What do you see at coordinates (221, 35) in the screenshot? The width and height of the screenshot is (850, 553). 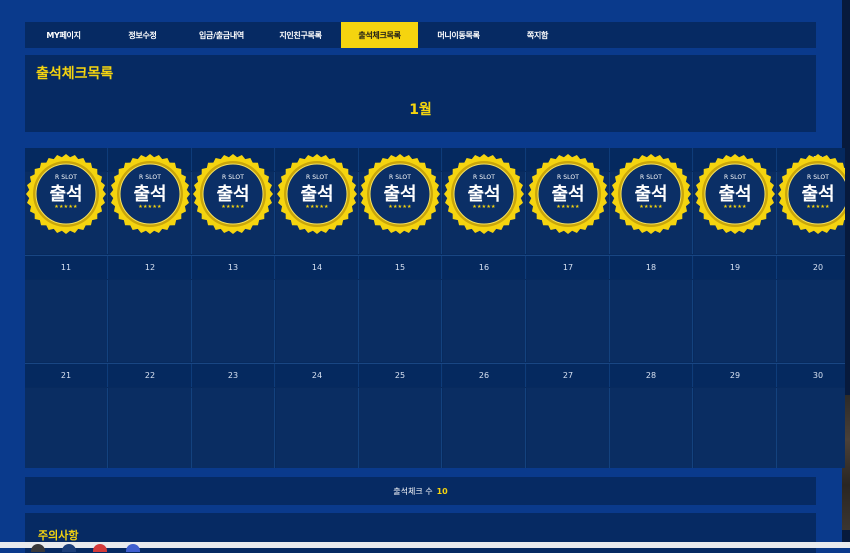 I see `tab-deposit-withdraw-history: 입금/출금내역` at bounding box center [221, 35].